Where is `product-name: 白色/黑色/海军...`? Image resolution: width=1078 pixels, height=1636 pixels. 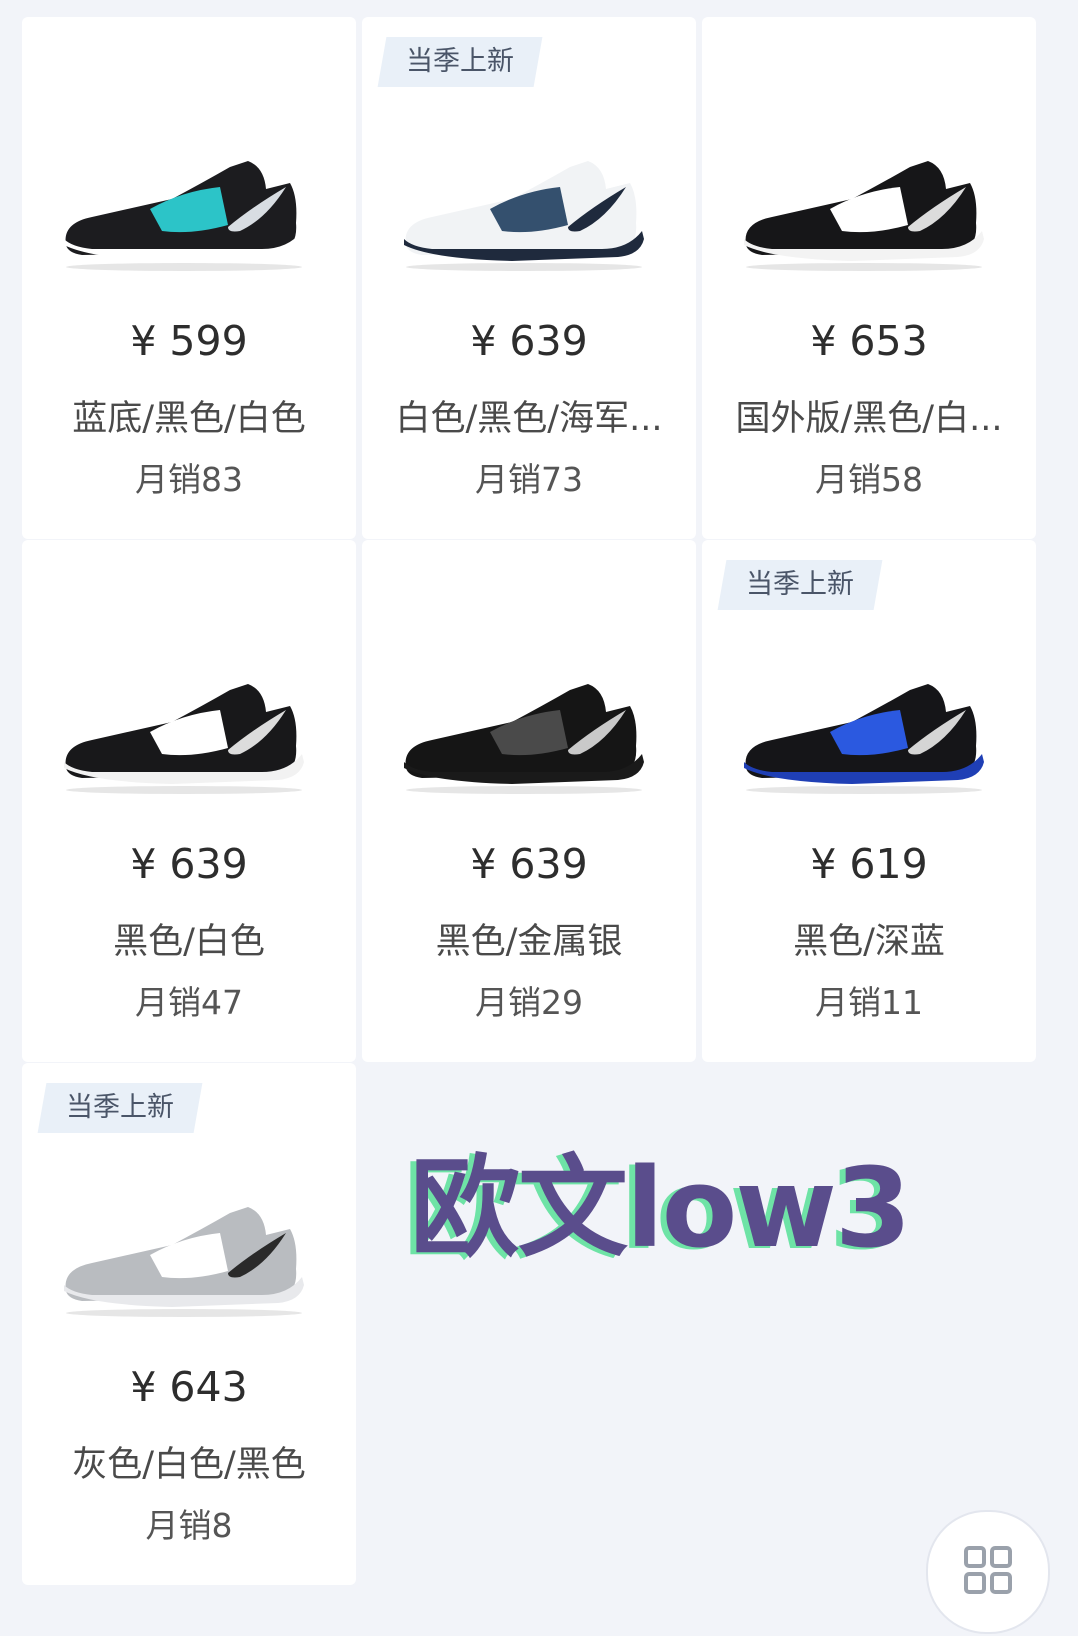 product-name: 白色/黑色/海军... is located at coordinates (529, 419).